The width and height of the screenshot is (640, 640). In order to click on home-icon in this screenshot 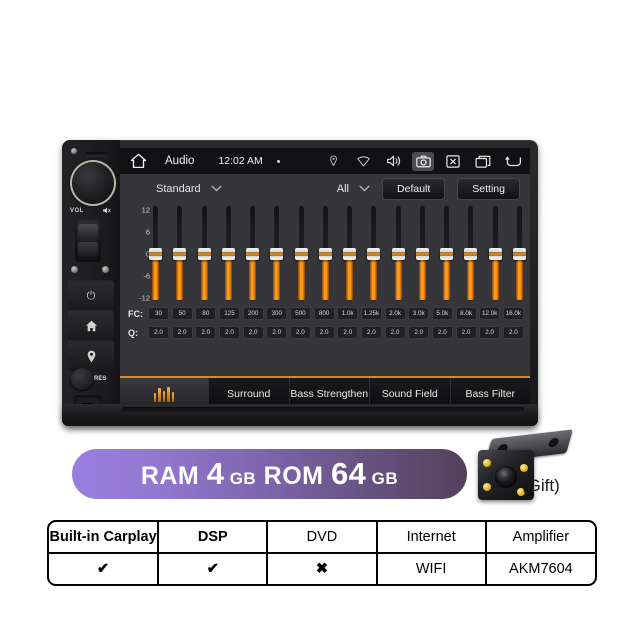, I will do `click(138, 161)`.